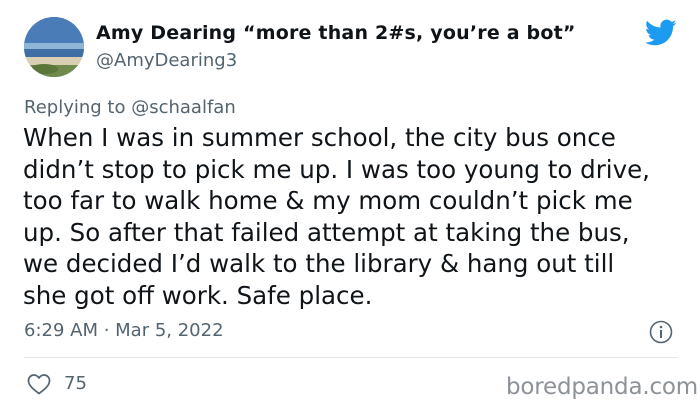 This screenshot has height=410, width=700. I want to click on replying-to: Replying to @schaalfan, so click(130, 107).